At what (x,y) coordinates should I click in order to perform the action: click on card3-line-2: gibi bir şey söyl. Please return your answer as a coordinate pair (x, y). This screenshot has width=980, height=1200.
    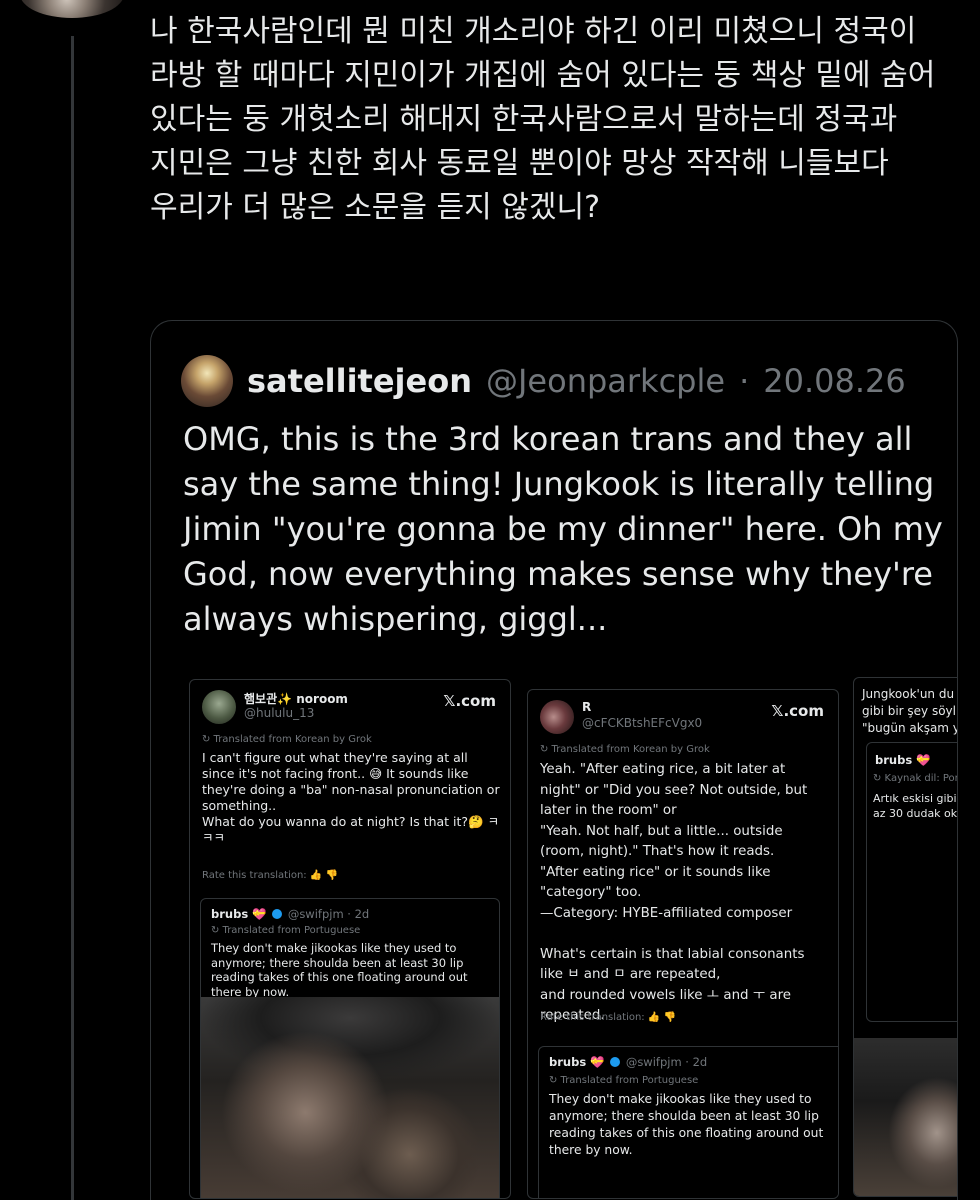
    Looking at the image, I should click on (909, 711).